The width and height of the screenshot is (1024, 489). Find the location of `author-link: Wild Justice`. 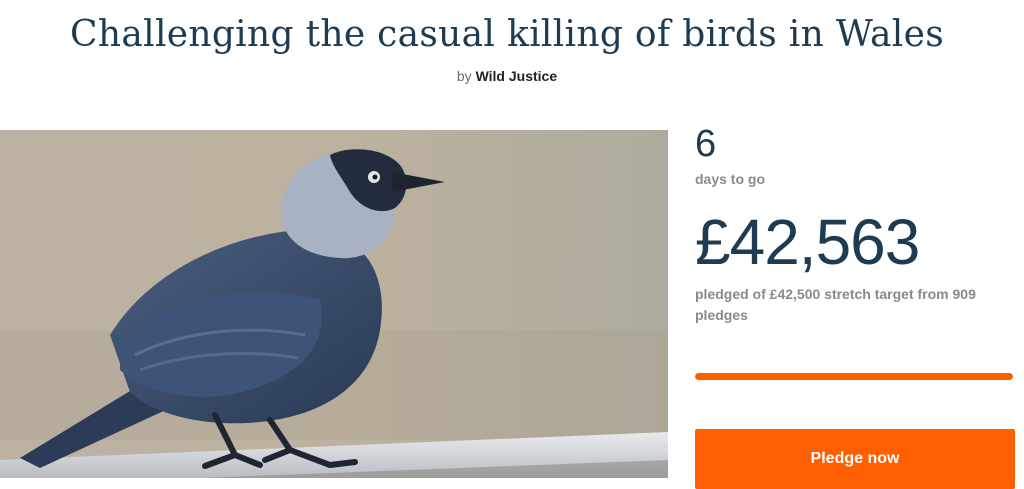

author-link: Wild Justice is located at coordinates (517, 76).